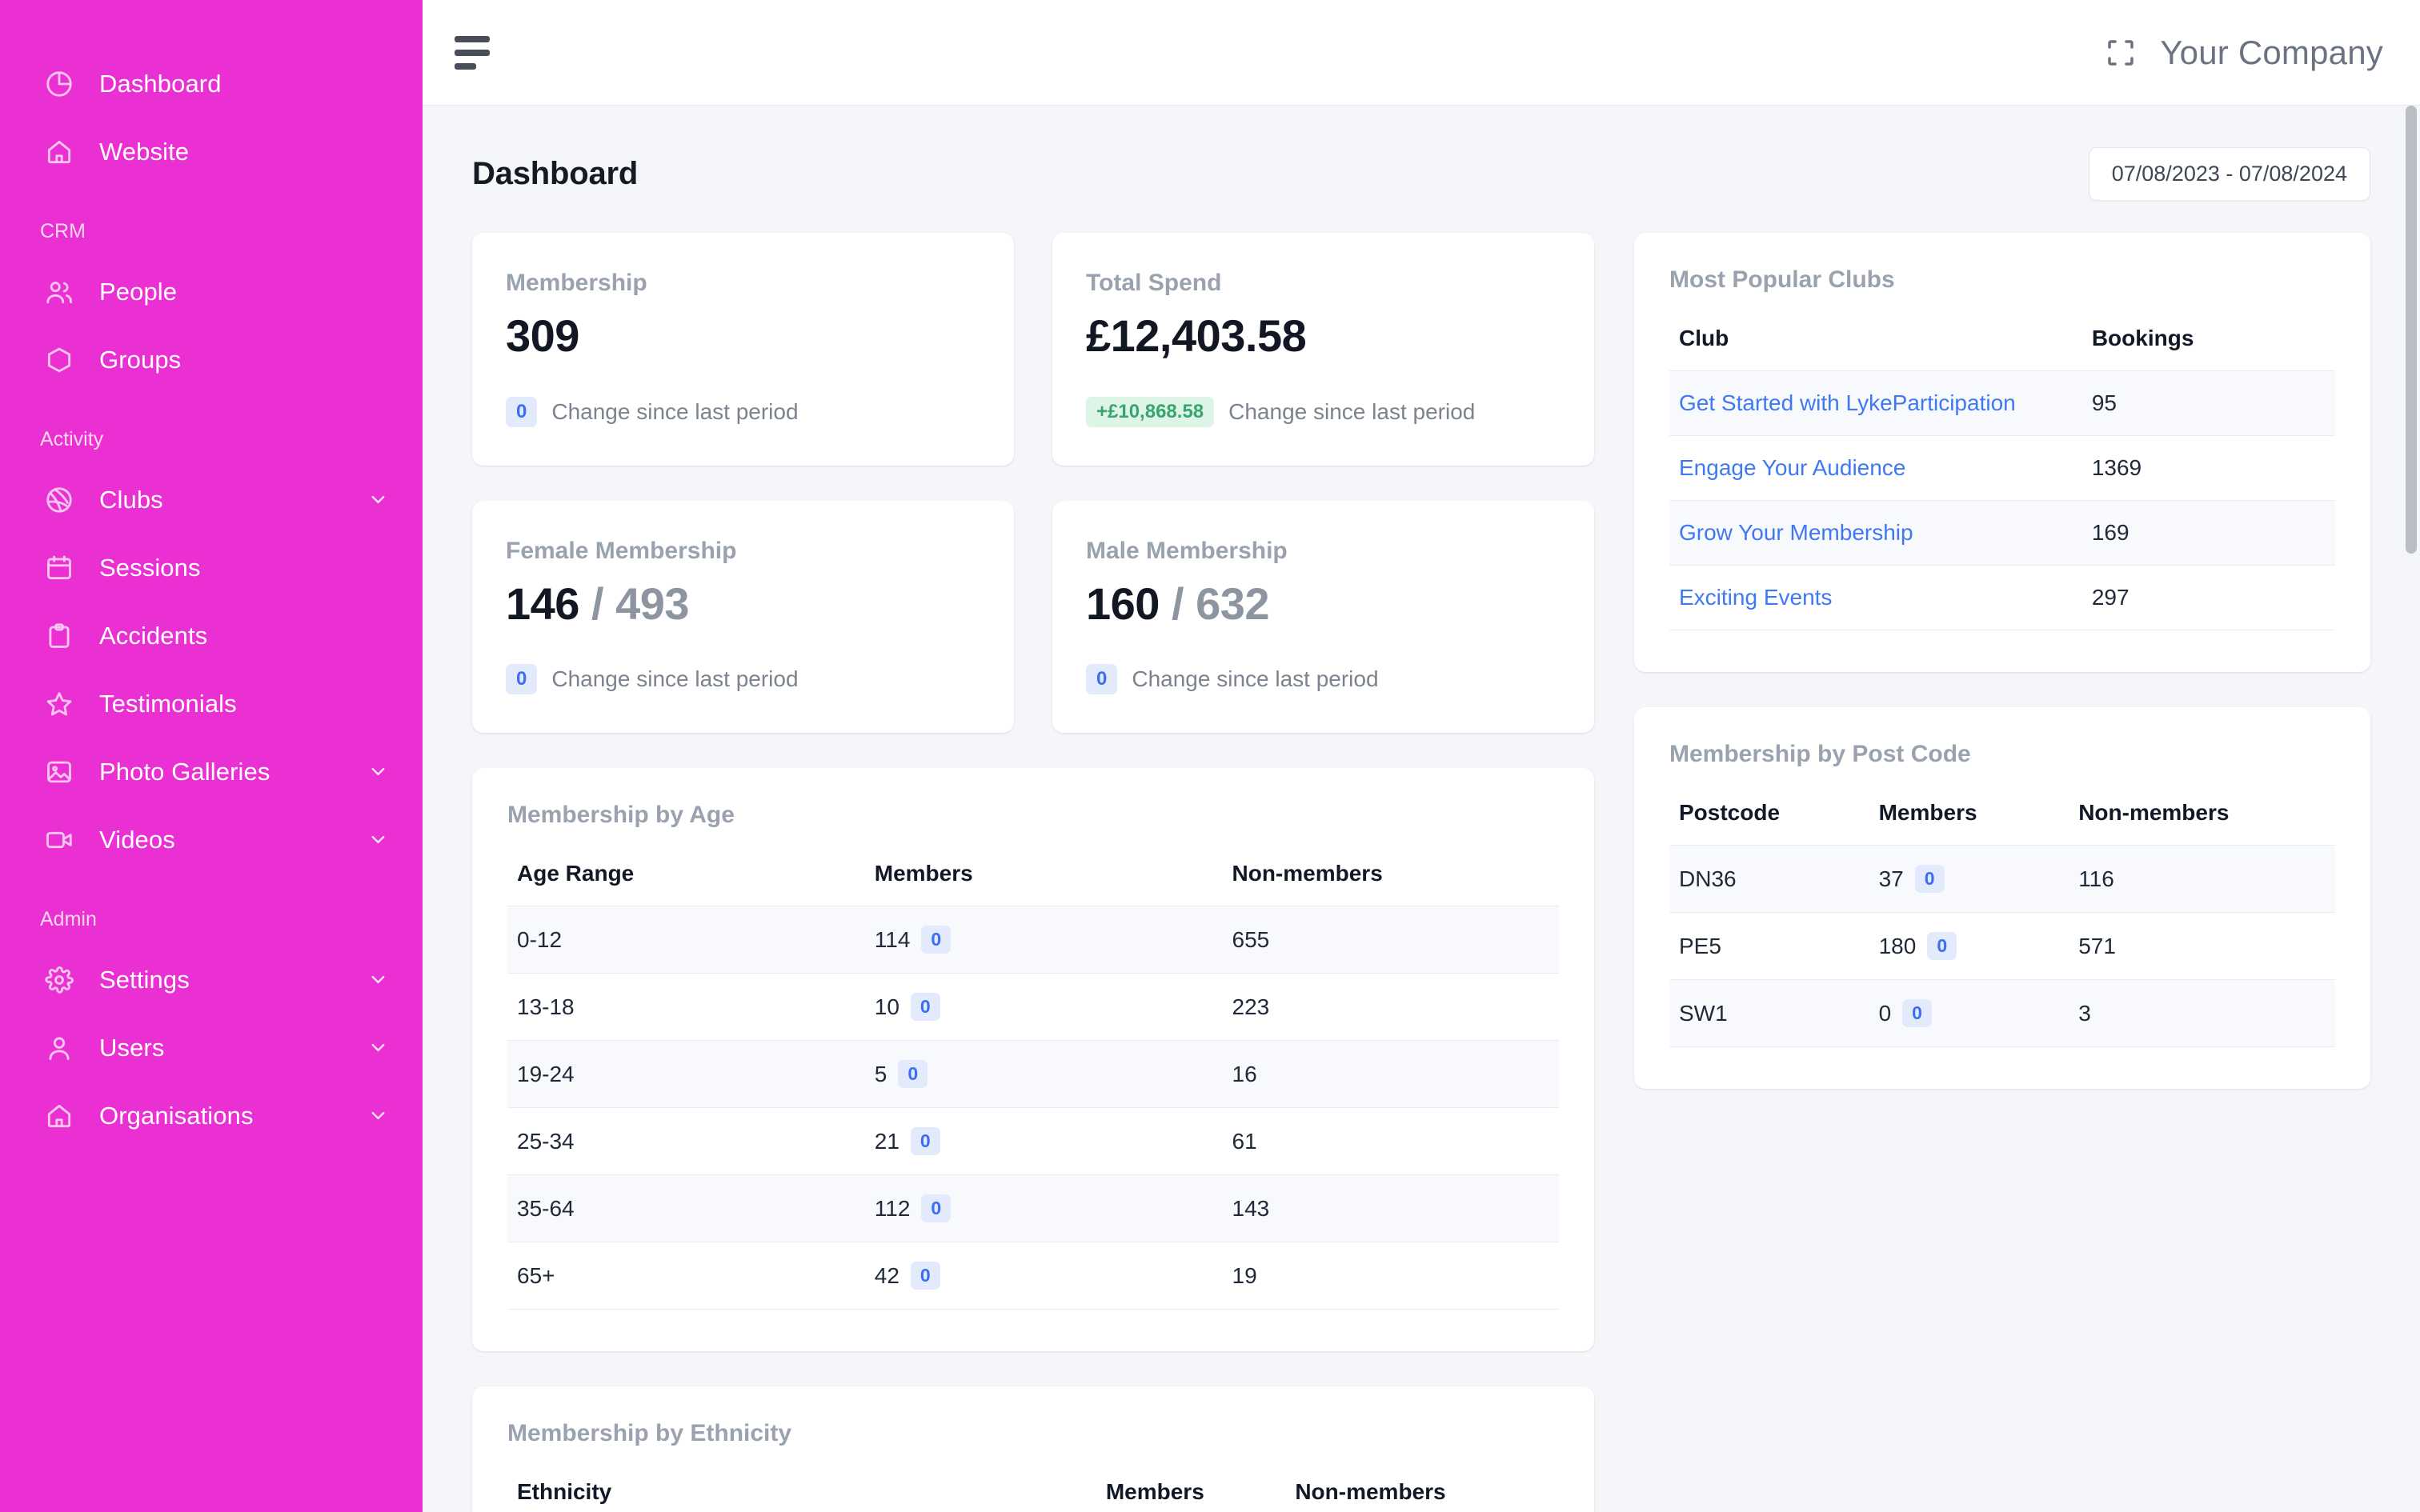 The width and height of the screenshot is (2420, 1512). I want to click on club-link: Exciting Events, so click(1755, 597).